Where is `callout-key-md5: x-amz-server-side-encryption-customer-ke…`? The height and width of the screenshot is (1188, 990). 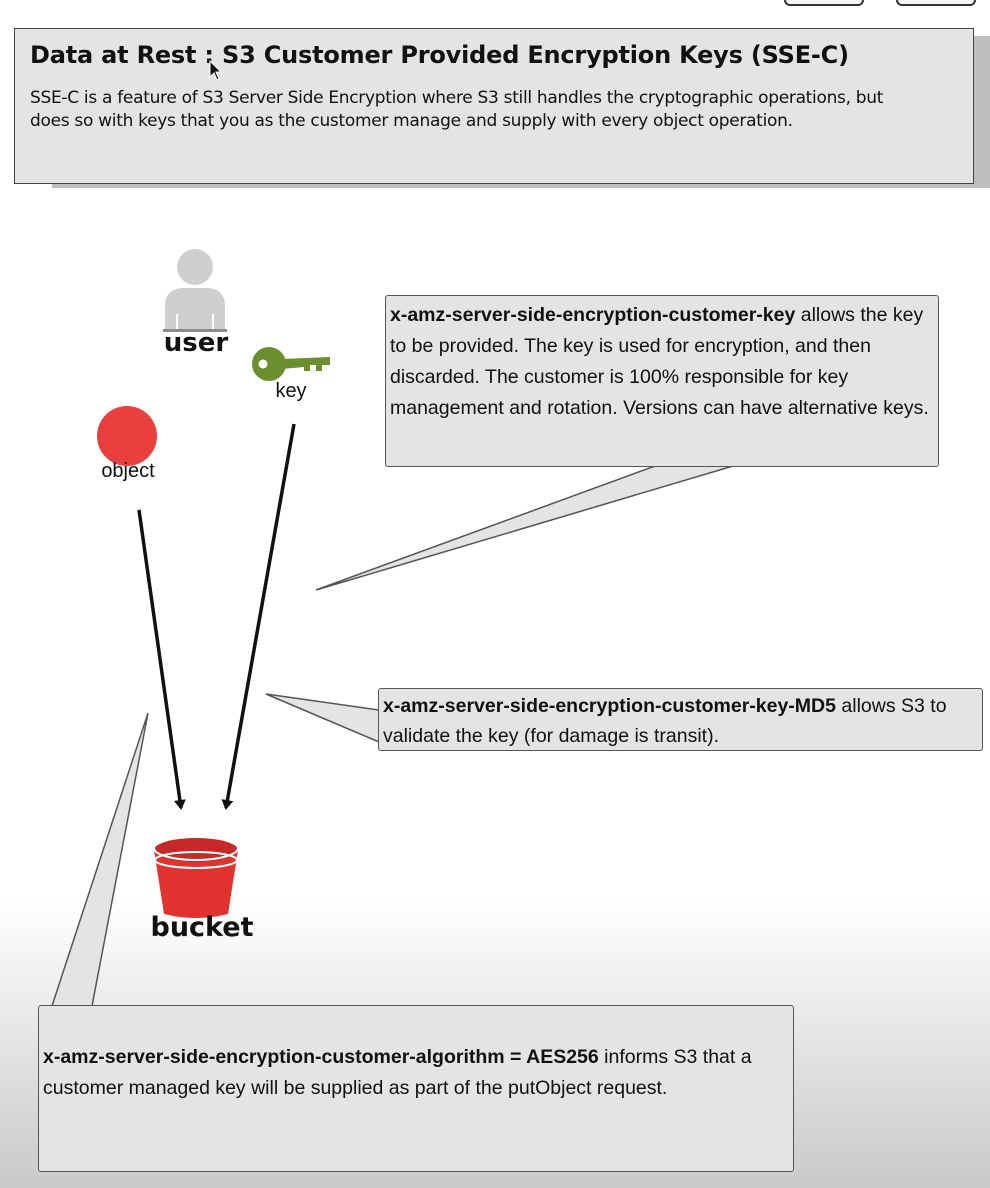
callout-key-md5: x-amz-server-side-encryption-customer-ke… is located at coordinates (680, 719).